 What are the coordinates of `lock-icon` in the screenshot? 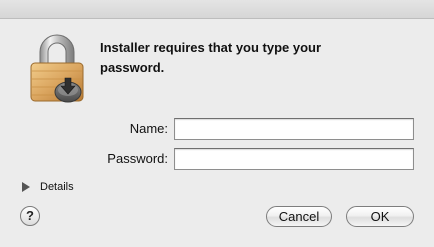 It's located at (57, 68).